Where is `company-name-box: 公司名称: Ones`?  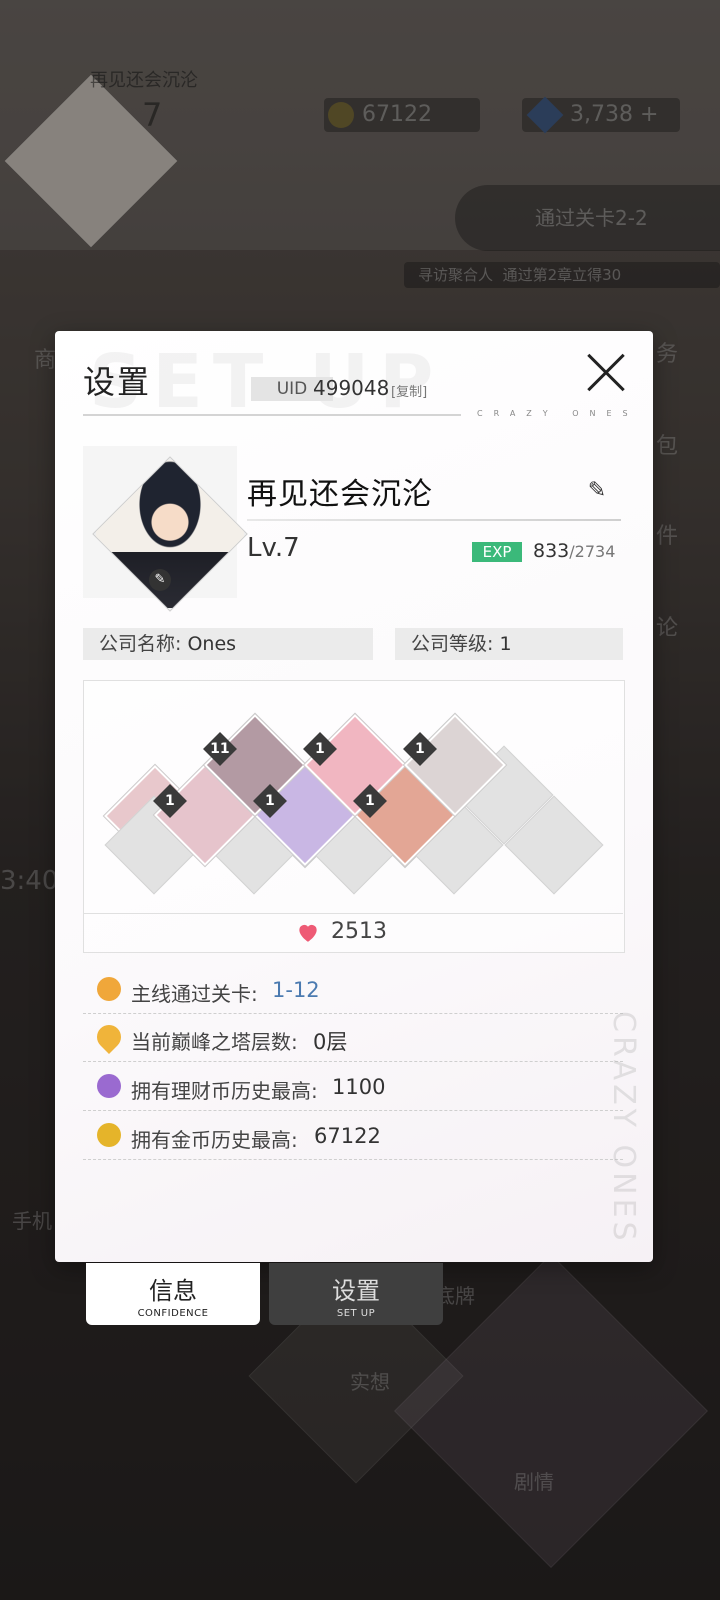 company-name-box: 公司名称: Ones is located at coordinates (228, 644).